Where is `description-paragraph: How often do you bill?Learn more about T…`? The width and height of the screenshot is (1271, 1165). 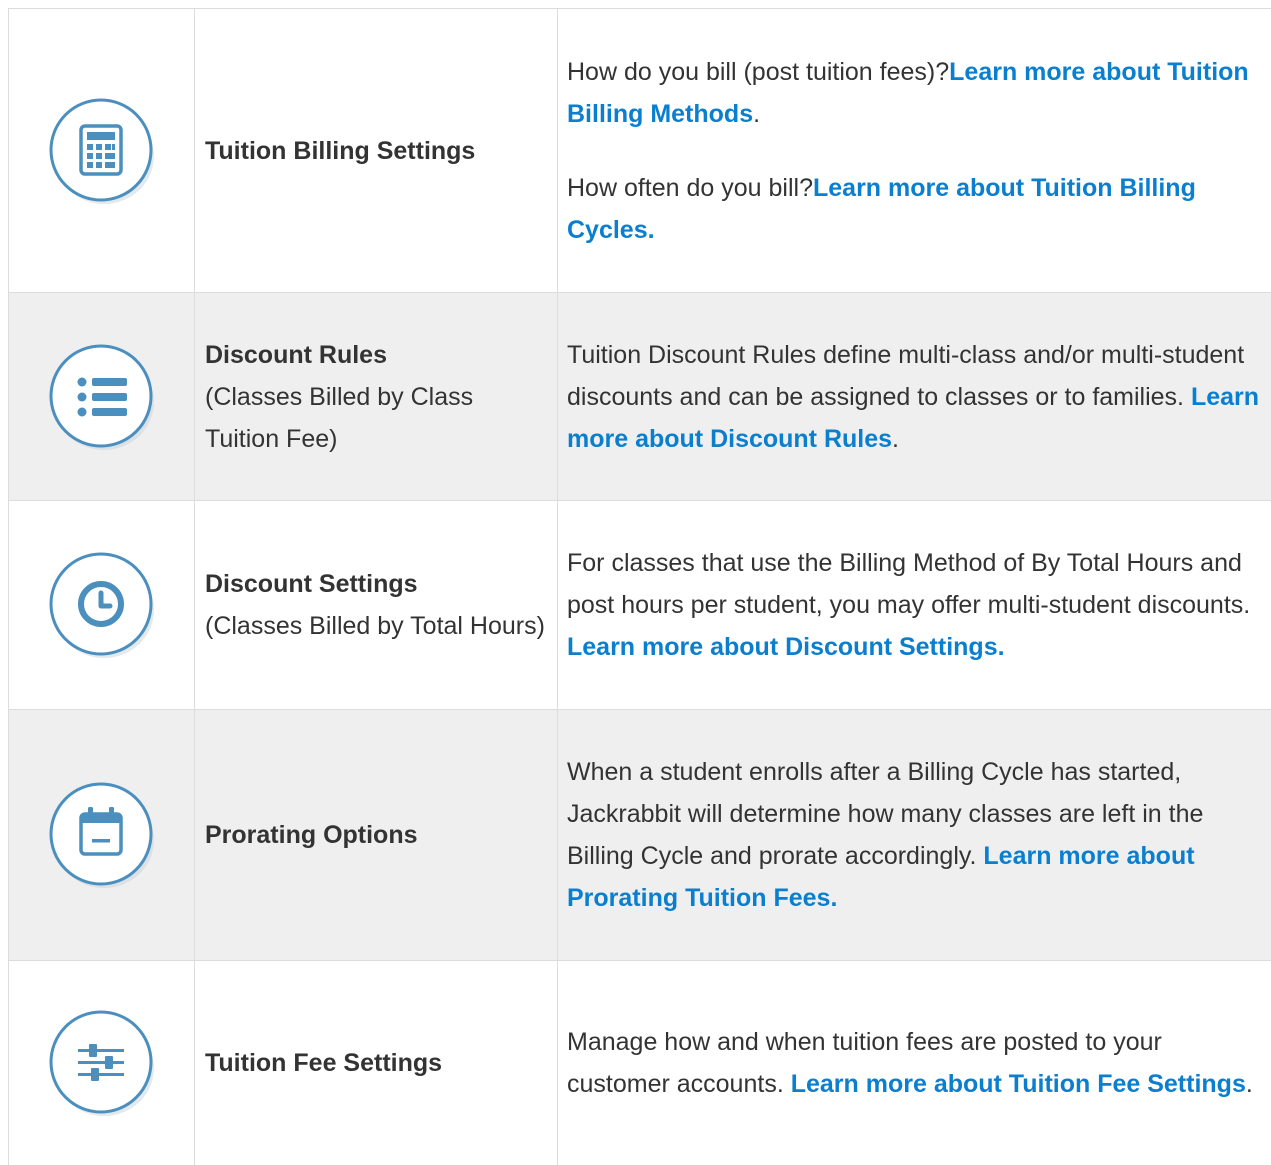
description-paragraph: How often do you bill?Learn more about T… is located at coordinates (917, 209).